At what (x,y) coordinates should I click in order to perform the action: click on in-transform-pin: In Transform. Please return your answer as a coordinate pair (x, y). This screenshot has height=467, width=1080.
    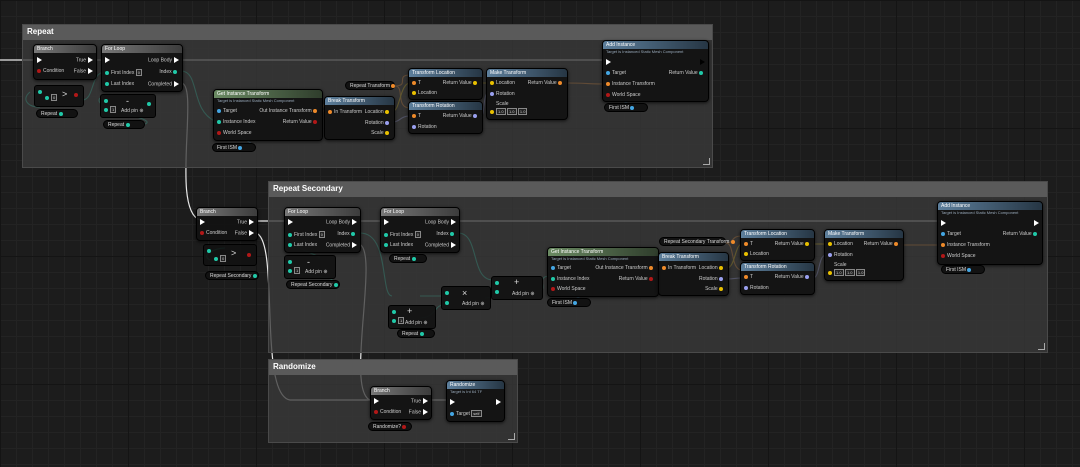
    Looking at the image, I should click on (345, 112).